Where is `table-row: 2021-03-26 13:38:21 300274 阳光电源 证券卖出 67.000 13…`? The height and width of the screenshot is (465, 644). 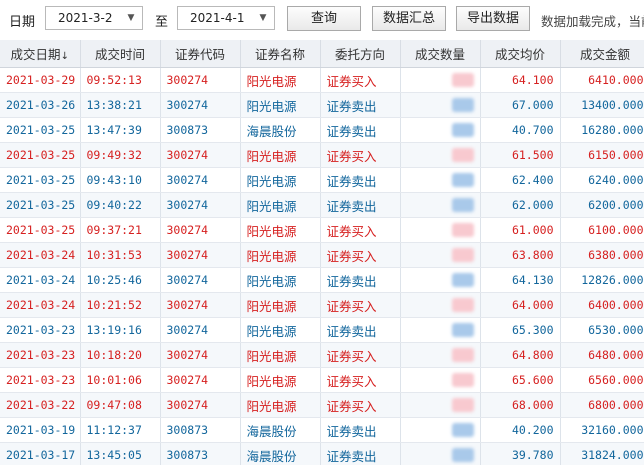 table-row: 2021-03-26 13:38:21 300274 阳光电源 证券卖出 67.000 13… is located at coordinates (322, 105).